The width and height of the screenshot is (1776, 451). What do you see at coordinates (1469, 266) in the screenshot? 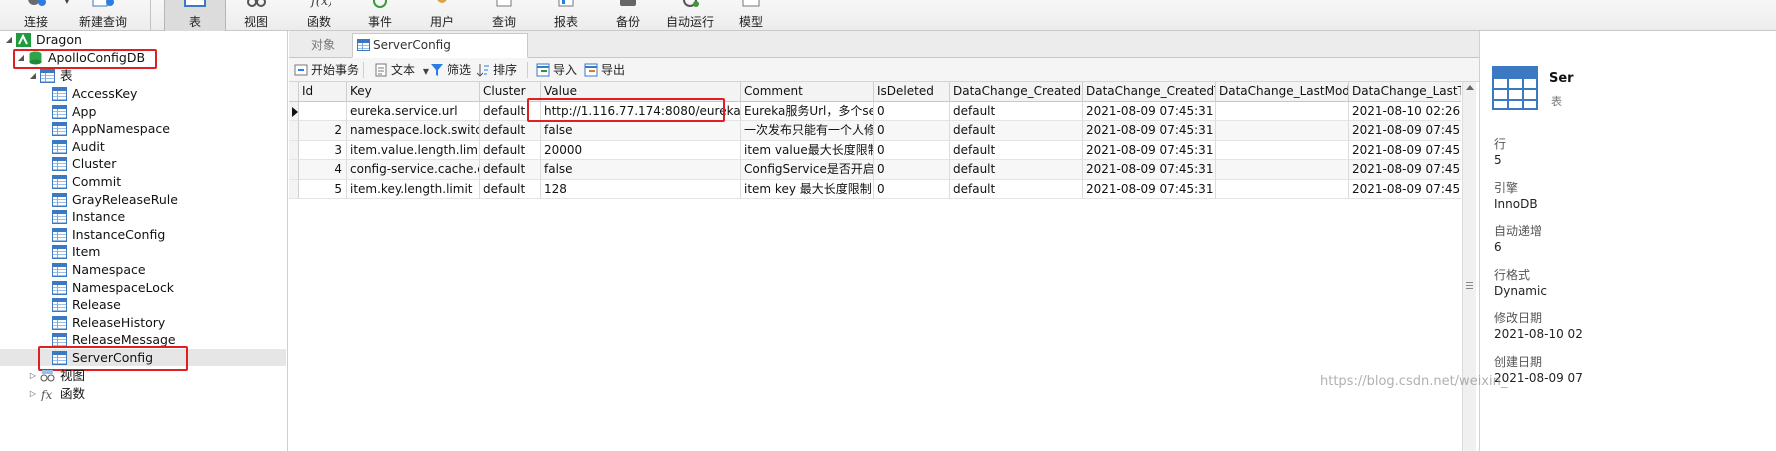
I see `vertical-scrollbar` at bounding box center [1469, 266].